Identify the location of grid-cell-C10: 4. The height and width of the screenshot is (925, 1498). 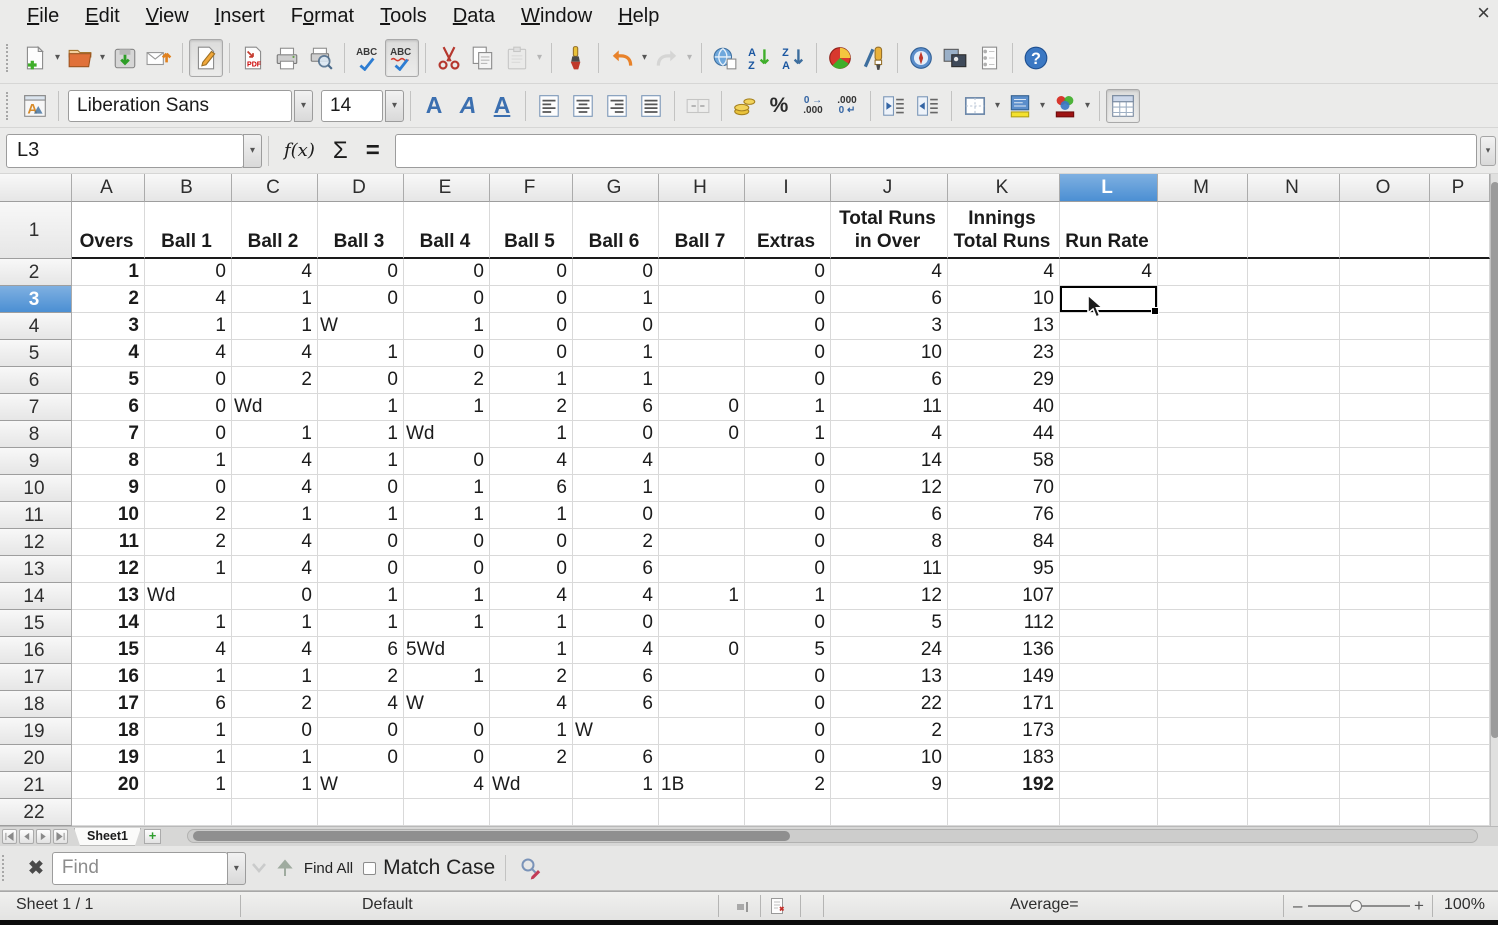
(275, 488).